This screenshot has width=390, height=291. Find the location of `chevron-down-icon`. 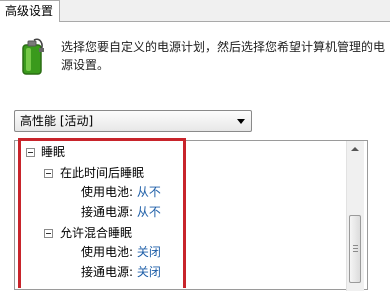

chevron-down-icon is located at coordinates (241, 121).